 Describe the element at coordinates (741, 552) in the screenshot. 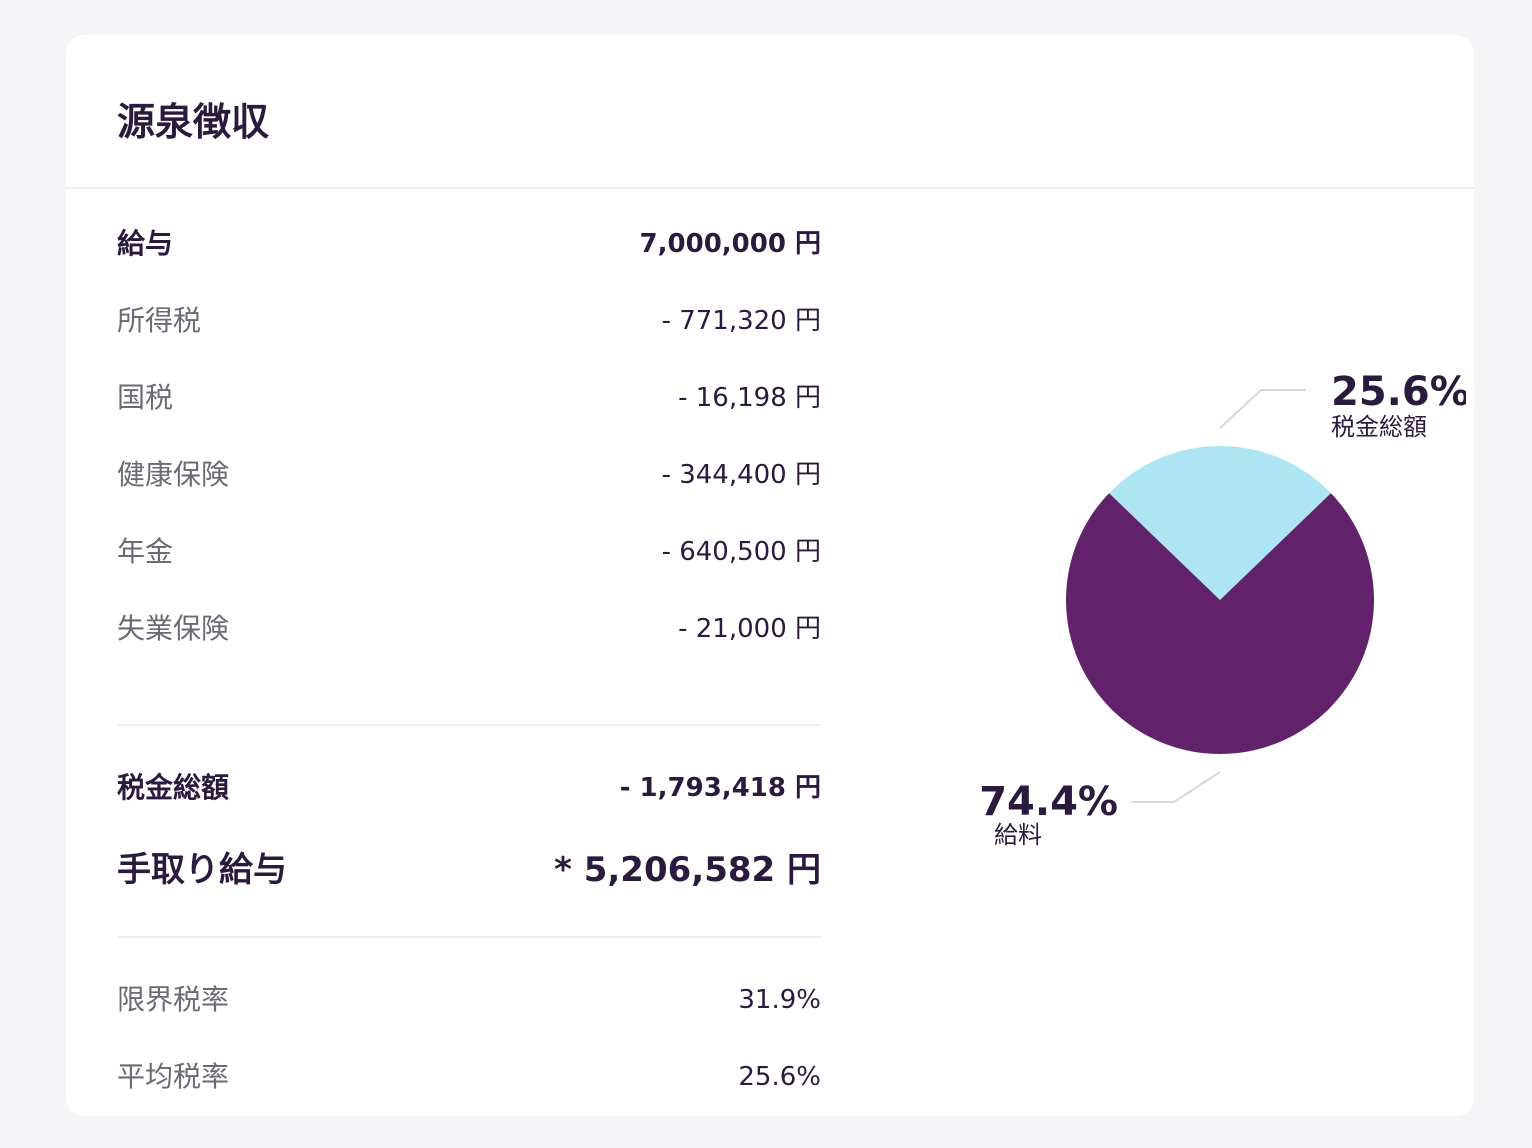

I see `row-value: - 640,500 円` at that location.